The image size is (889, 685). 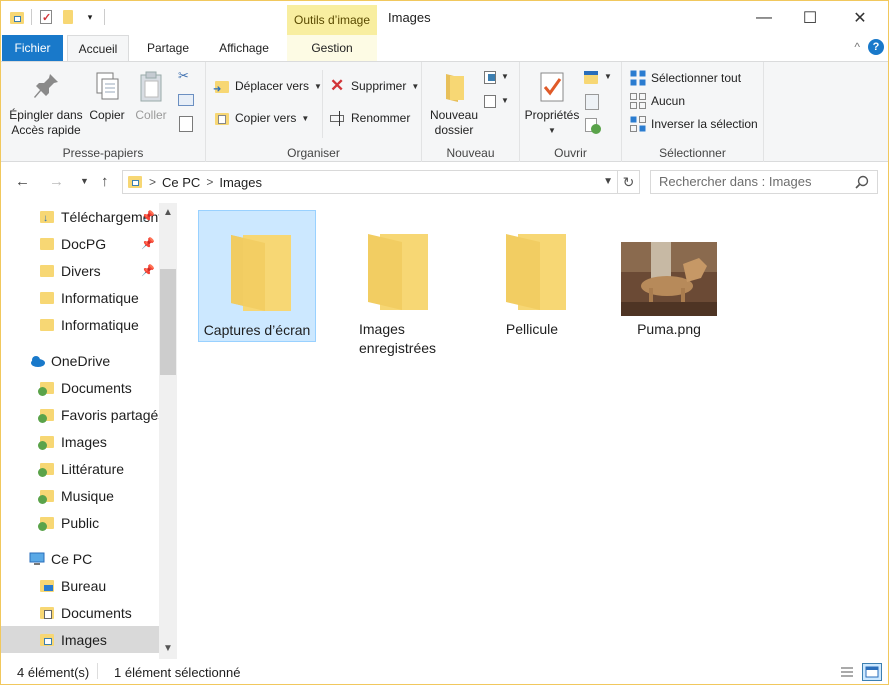 What do you see at coordinates (599, 78) in the screenshot?
I see `open-icon: ▼` at bounding box center [599, 78].